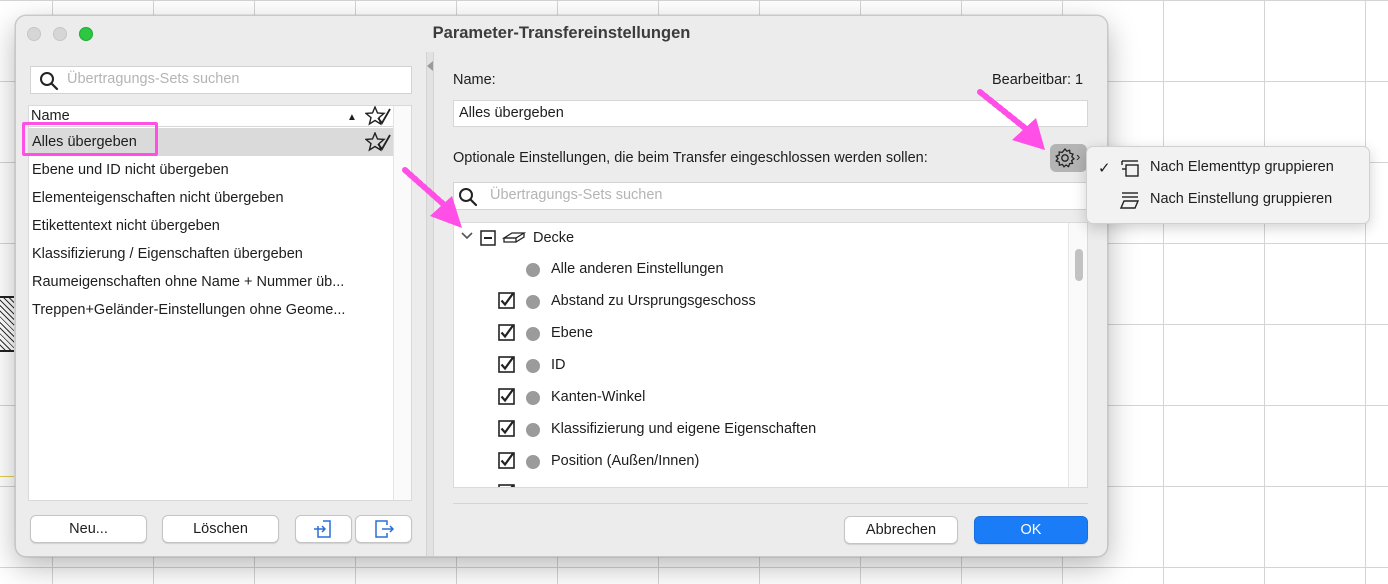  I want to click on tree-item: Alle anderen Einstellungen, so click(760, 269).